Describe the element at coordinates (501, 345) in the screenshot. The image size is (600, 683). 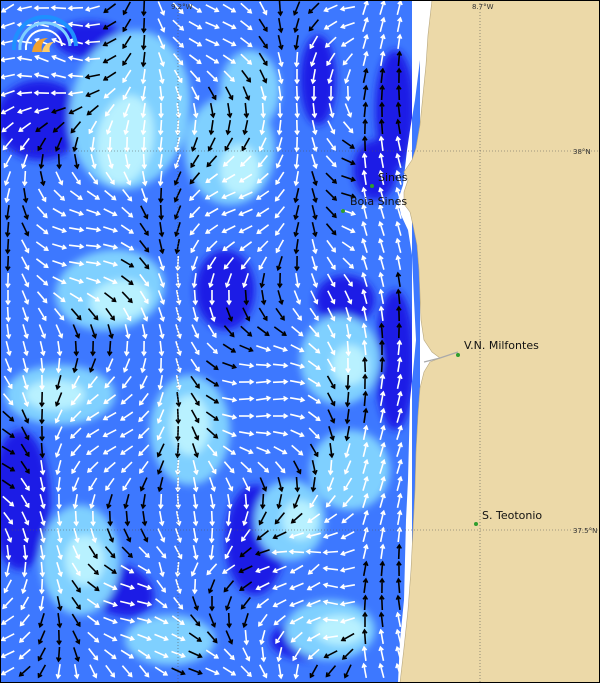
I see `place-label-vn-milfontes: V.N. Milfontes` at that location.